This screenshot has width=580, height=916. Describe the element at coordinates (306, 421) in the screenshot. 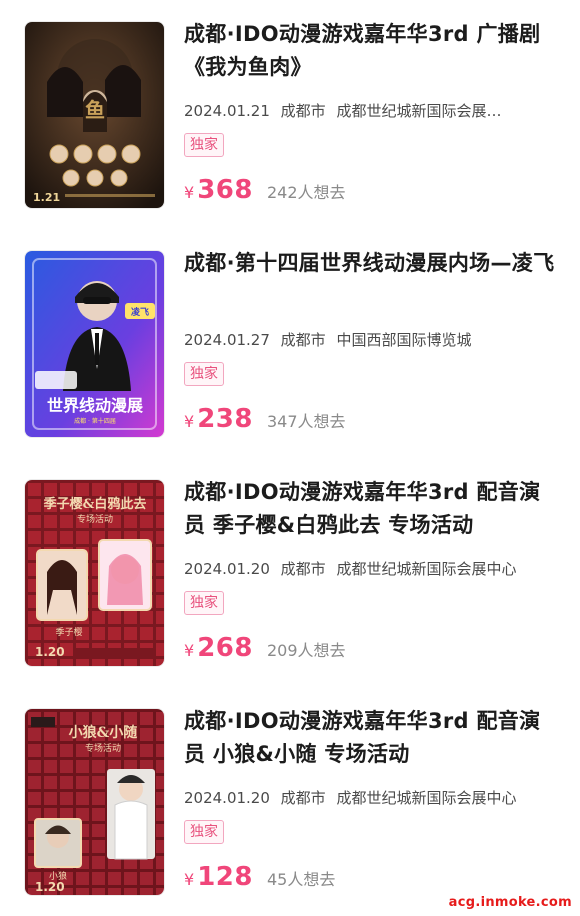

I see `interest-count: 347人想去` at that location.